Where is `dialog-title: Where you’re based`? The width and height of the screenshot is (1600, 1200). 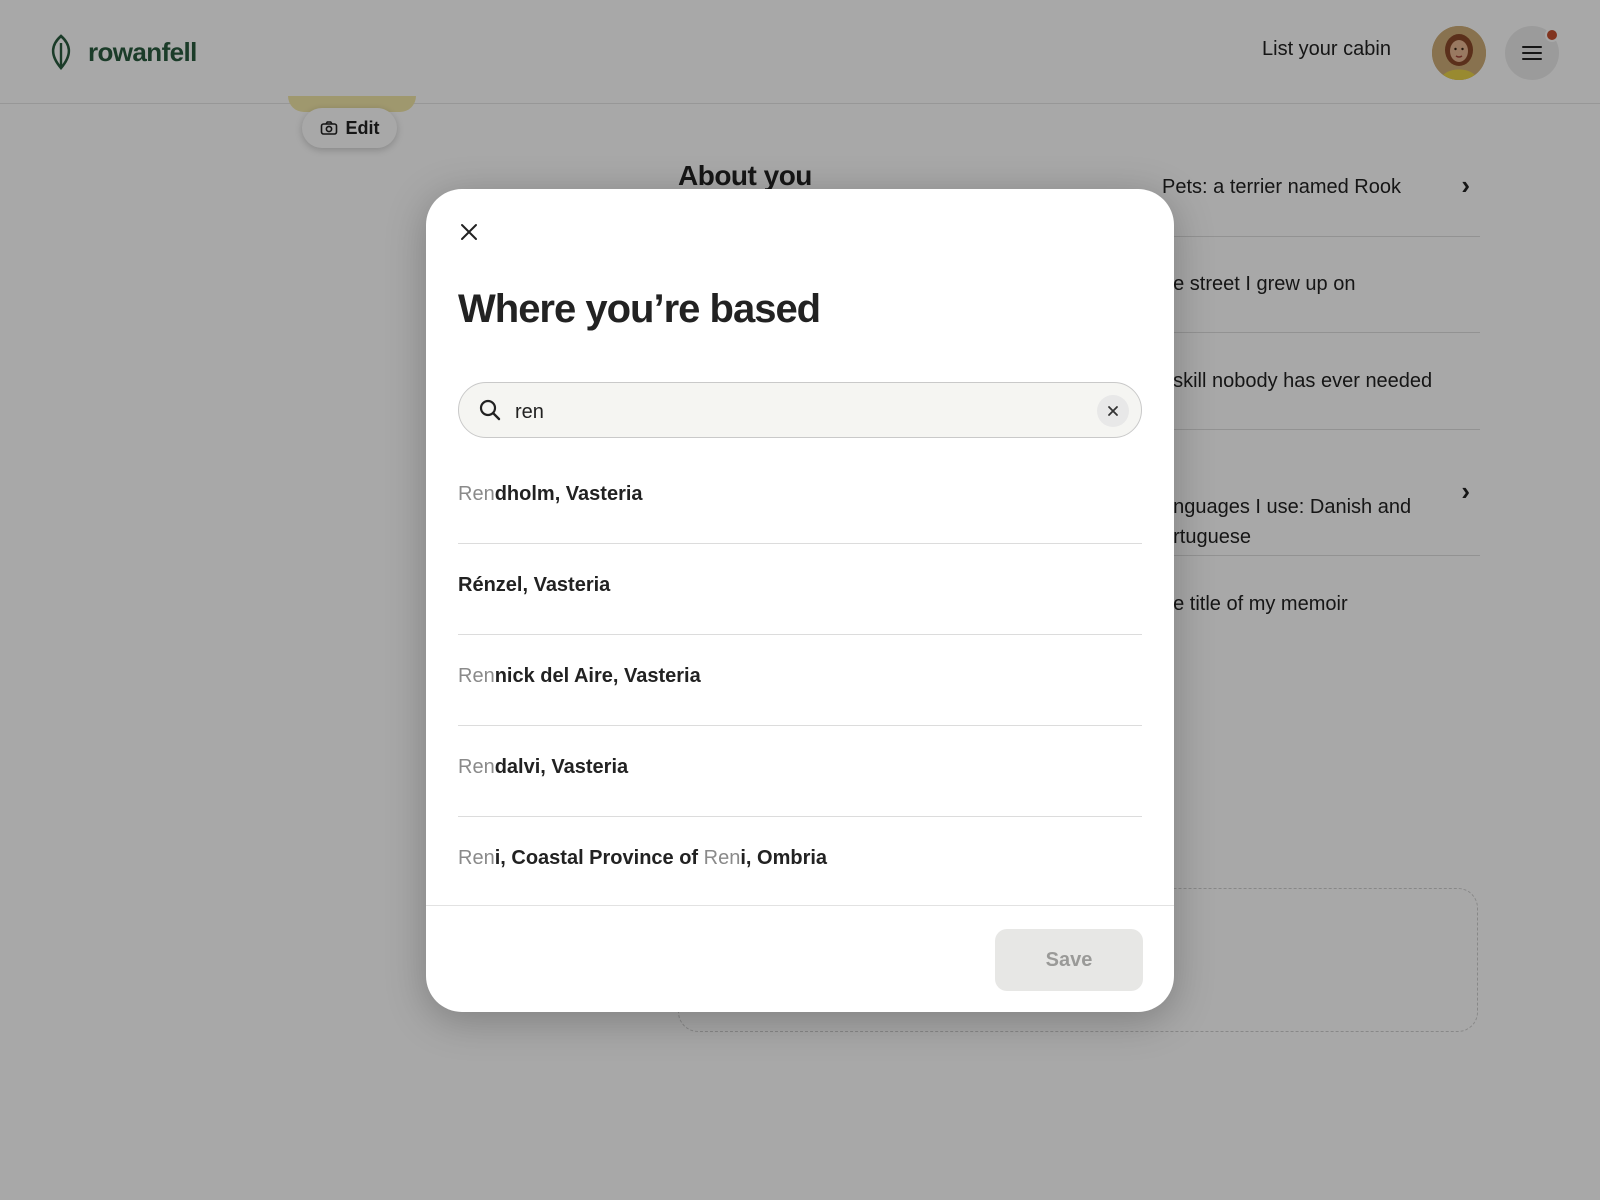 dialog-title: Where you’re based is located at coordinates (639, 309).